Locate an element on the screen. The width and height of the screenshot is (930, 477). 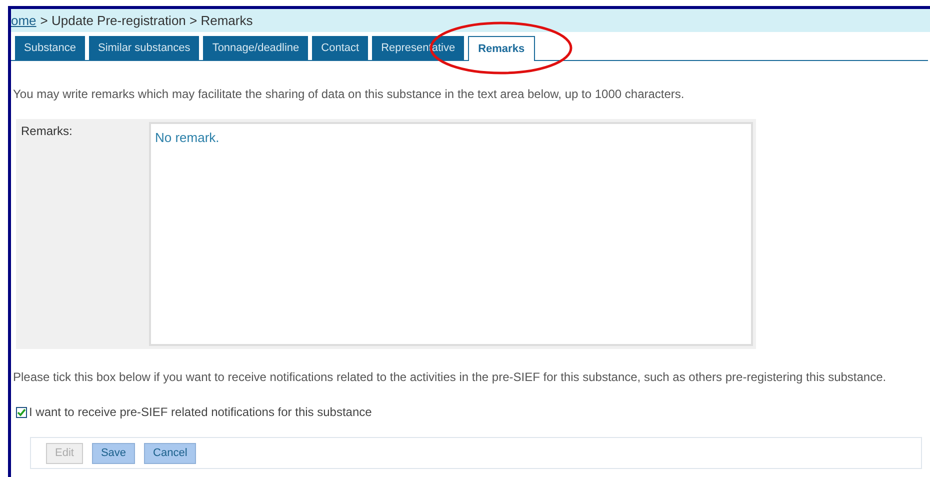
checkbox-label: I want to receive pre-SIEF related notifications for this substance is located at coordinates (200, 412).